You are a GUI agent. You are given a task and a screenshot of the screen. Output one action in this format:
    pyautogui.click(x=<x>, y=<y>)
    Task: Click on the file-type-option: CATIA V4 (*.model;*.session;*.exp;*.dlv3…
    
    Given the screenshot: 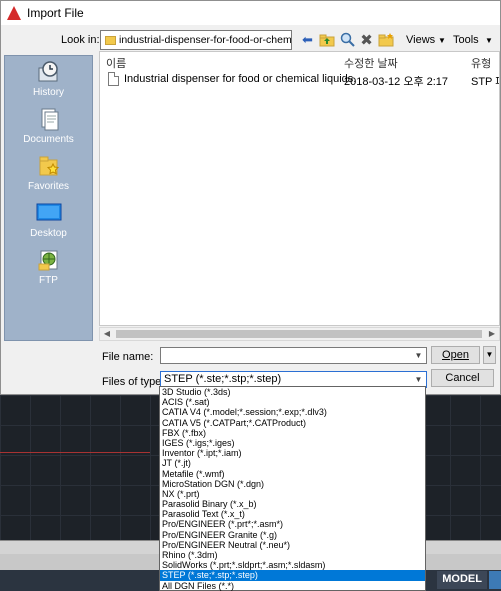 What is the action you would take?
    pyautogui.click(x=292, y=412)
    